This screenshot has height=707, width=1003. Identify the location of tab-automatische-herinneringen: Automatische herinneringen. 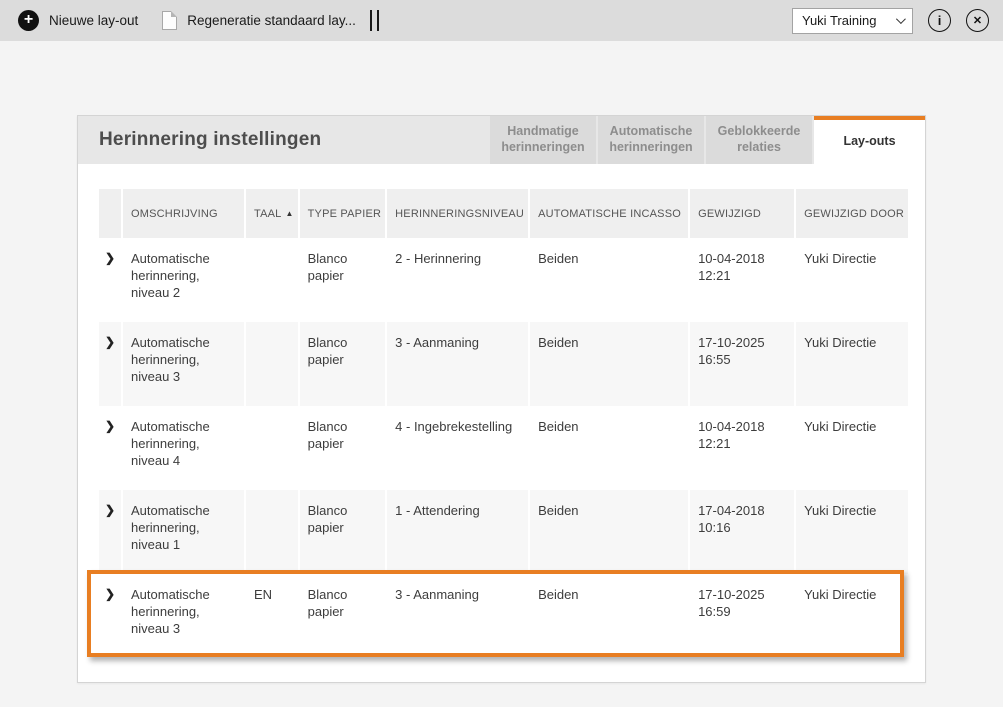
(651, 140).